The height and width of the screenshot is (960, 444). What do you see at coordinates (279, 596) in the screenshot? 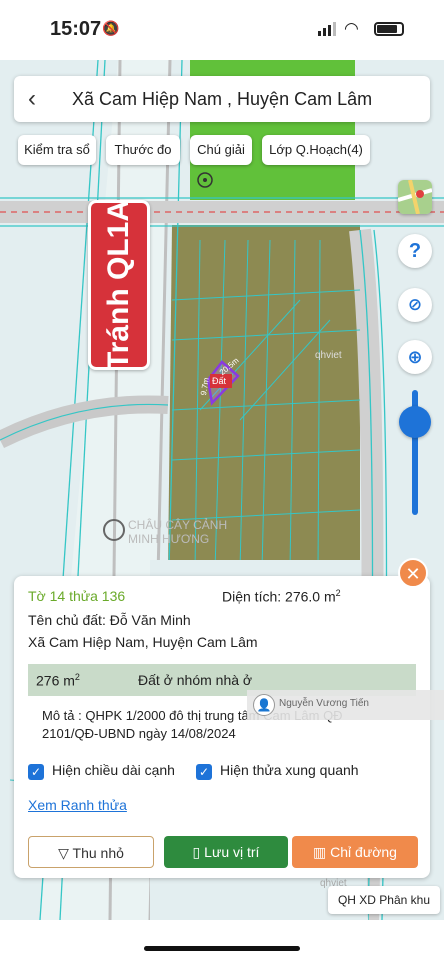
I see `area-text: Diện tích: 276.0 m` at bounding box center [279, 596].